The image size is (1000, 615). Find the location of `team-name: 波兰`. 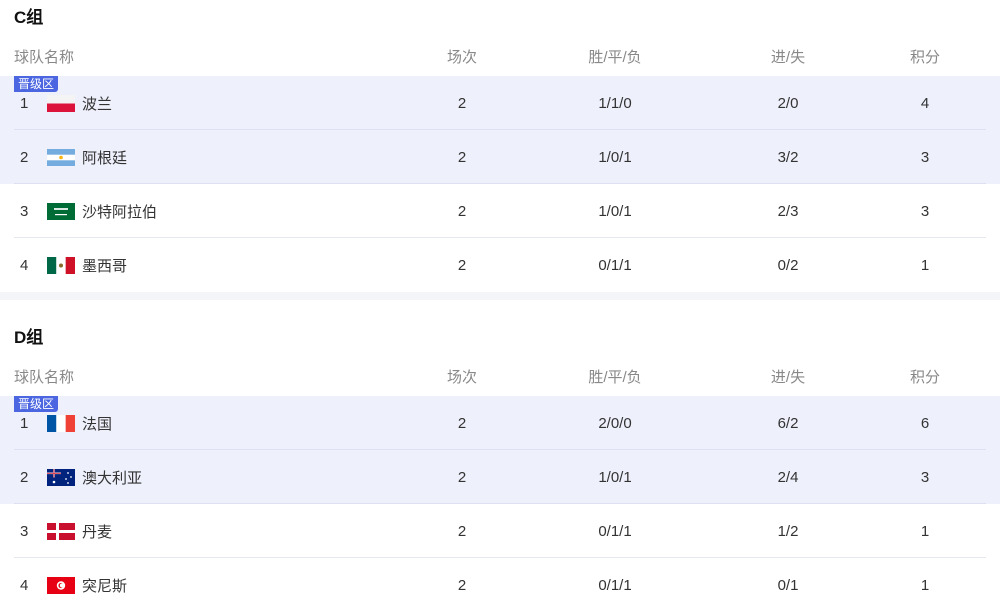

team-name: 波兰 is located at coordinates (97, 103).